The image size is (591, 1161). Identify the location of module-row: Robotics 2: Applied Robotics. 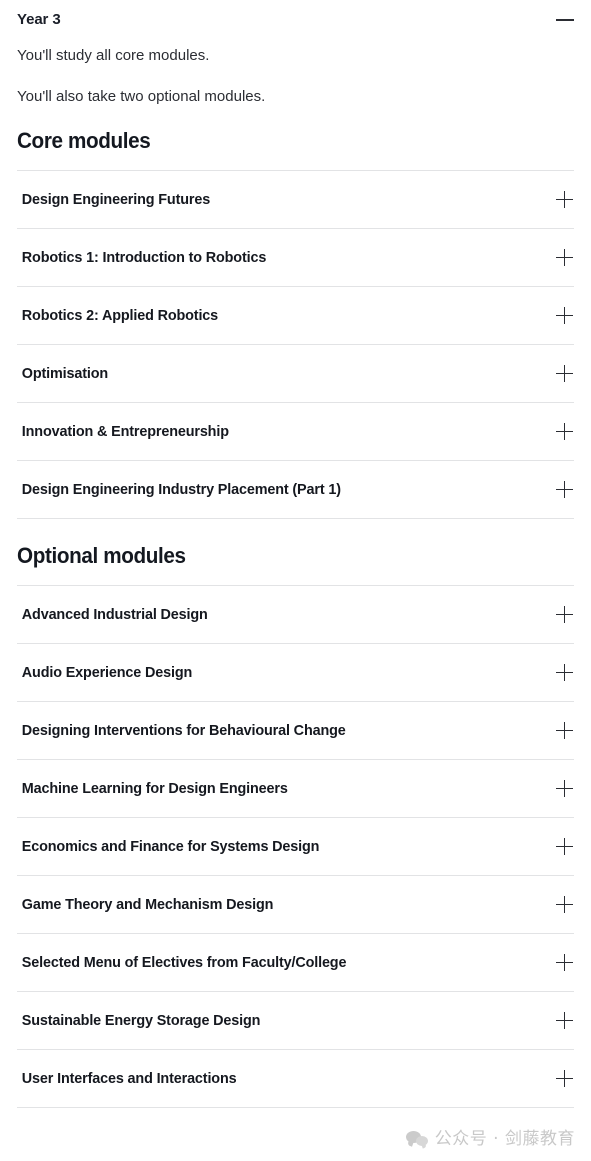
(295, 316).